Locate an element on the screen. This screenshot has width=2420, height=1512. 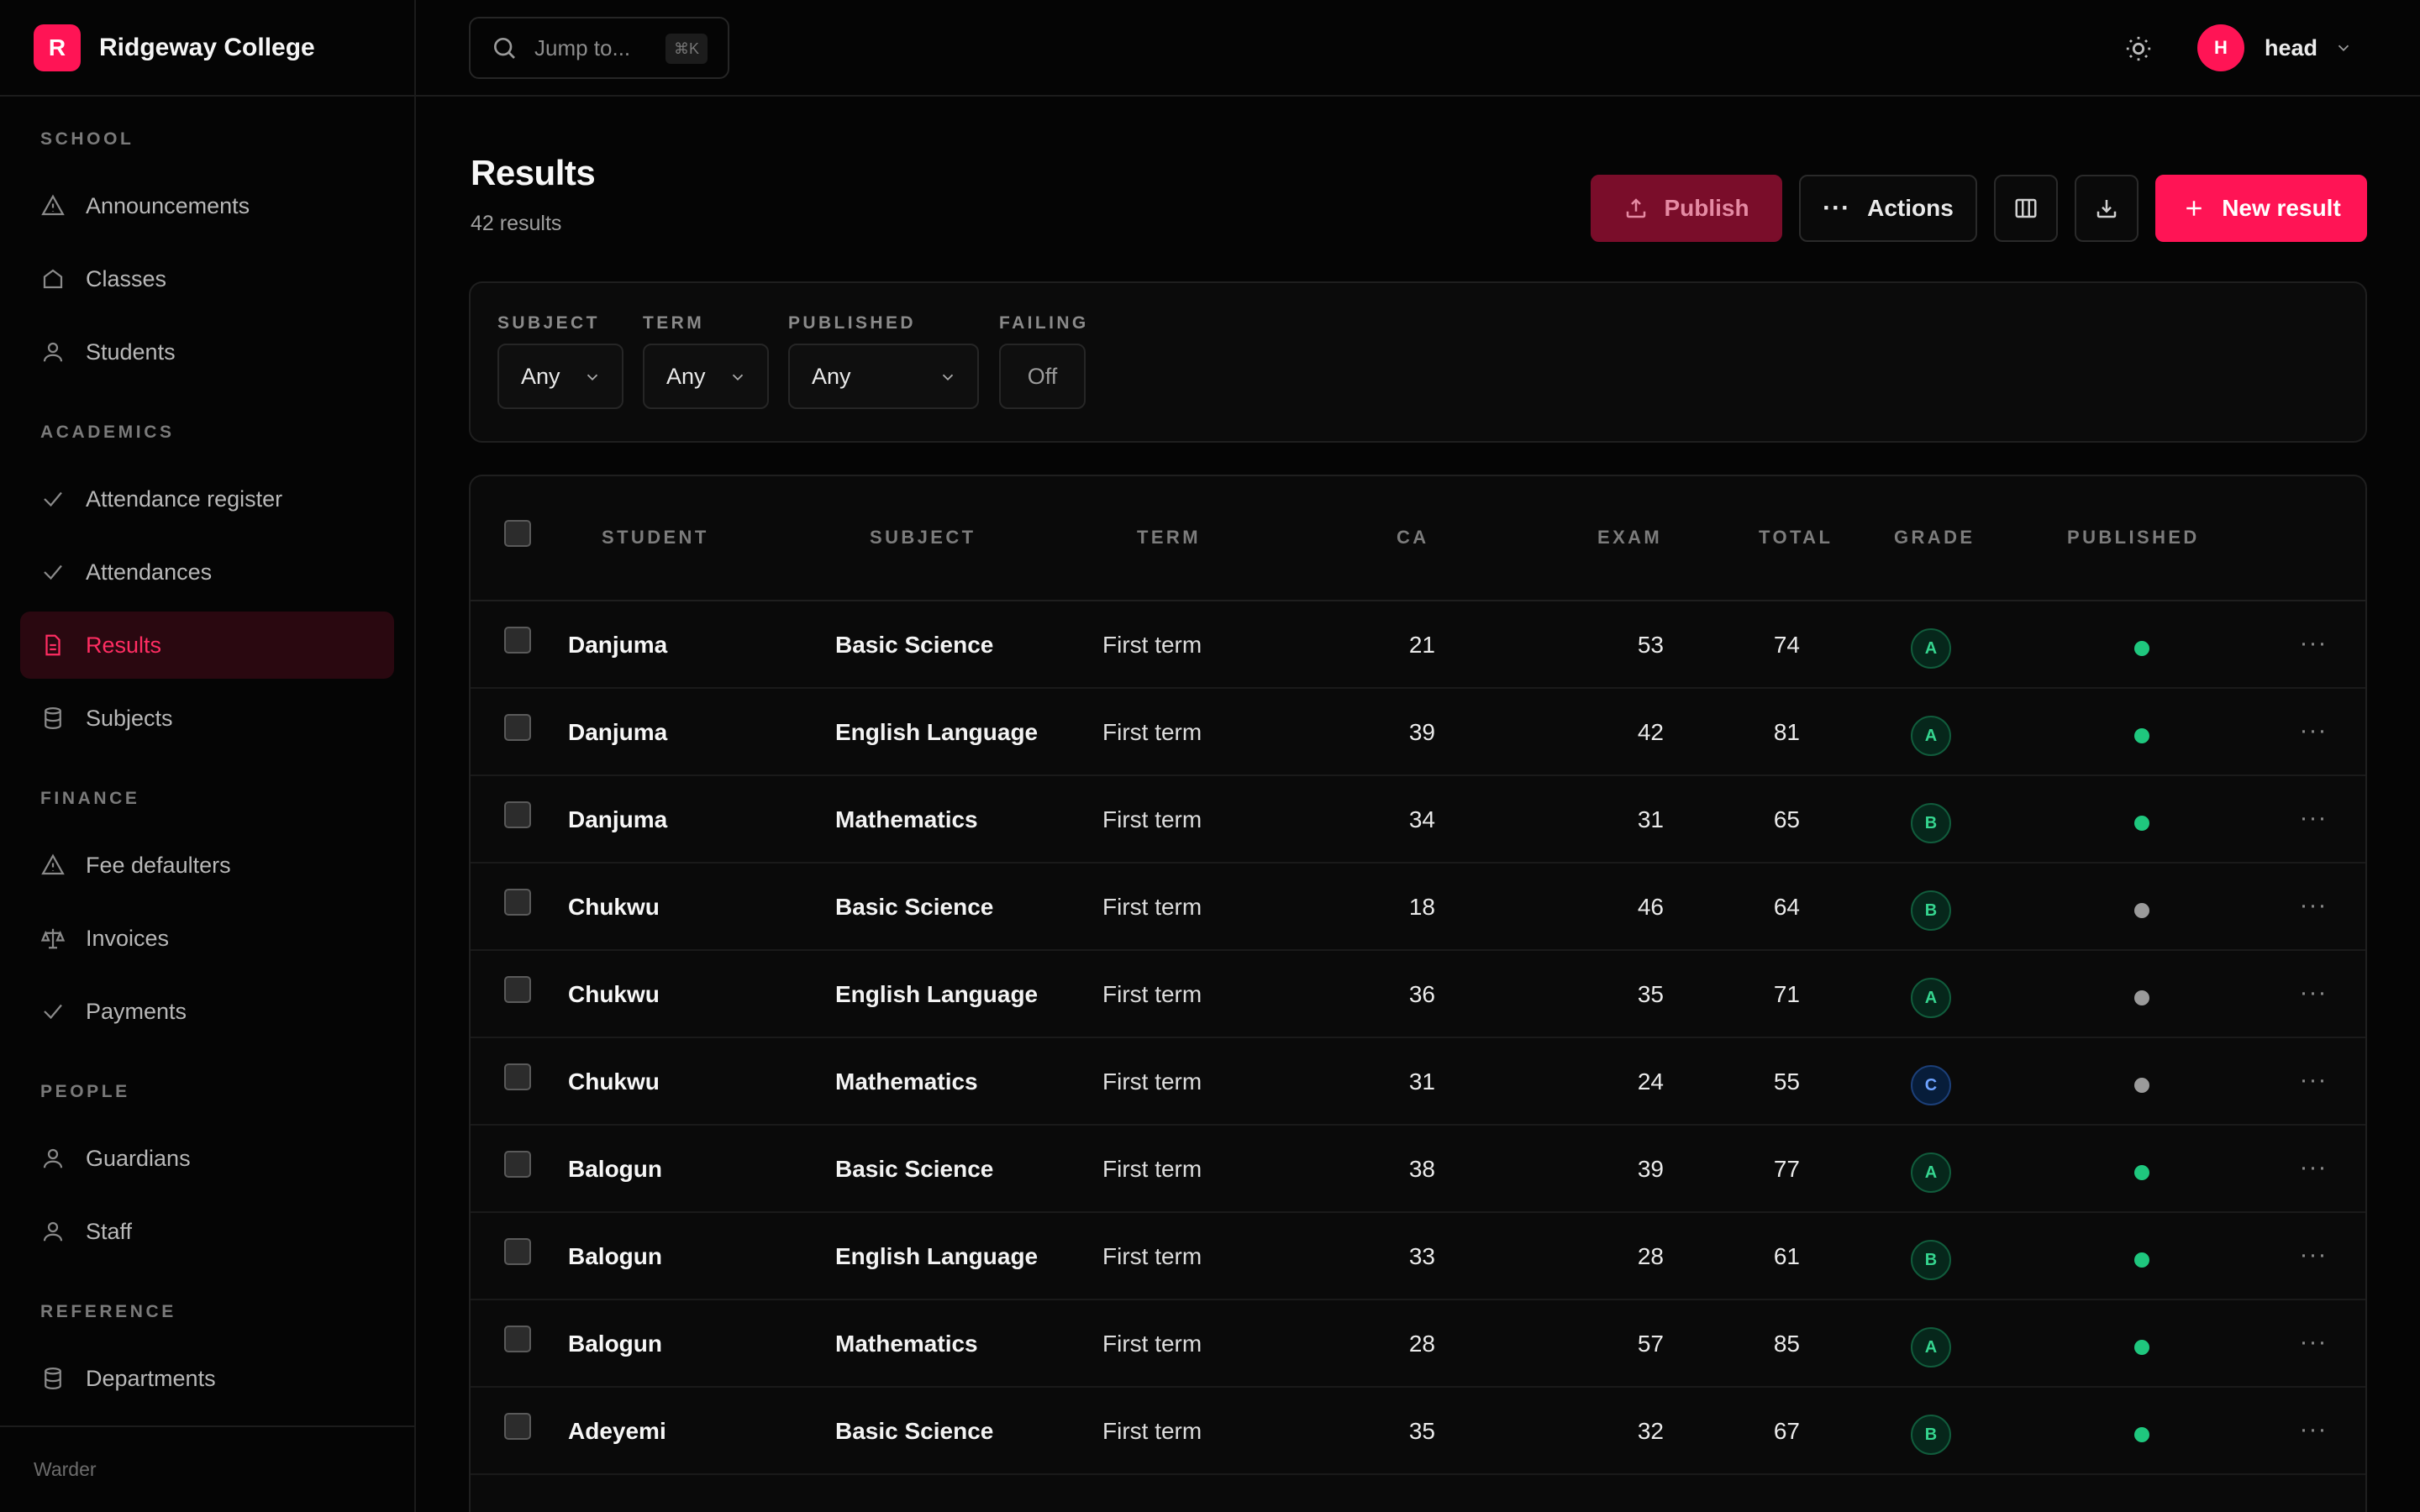
published-select: Any is located at coordinates (883, 376).